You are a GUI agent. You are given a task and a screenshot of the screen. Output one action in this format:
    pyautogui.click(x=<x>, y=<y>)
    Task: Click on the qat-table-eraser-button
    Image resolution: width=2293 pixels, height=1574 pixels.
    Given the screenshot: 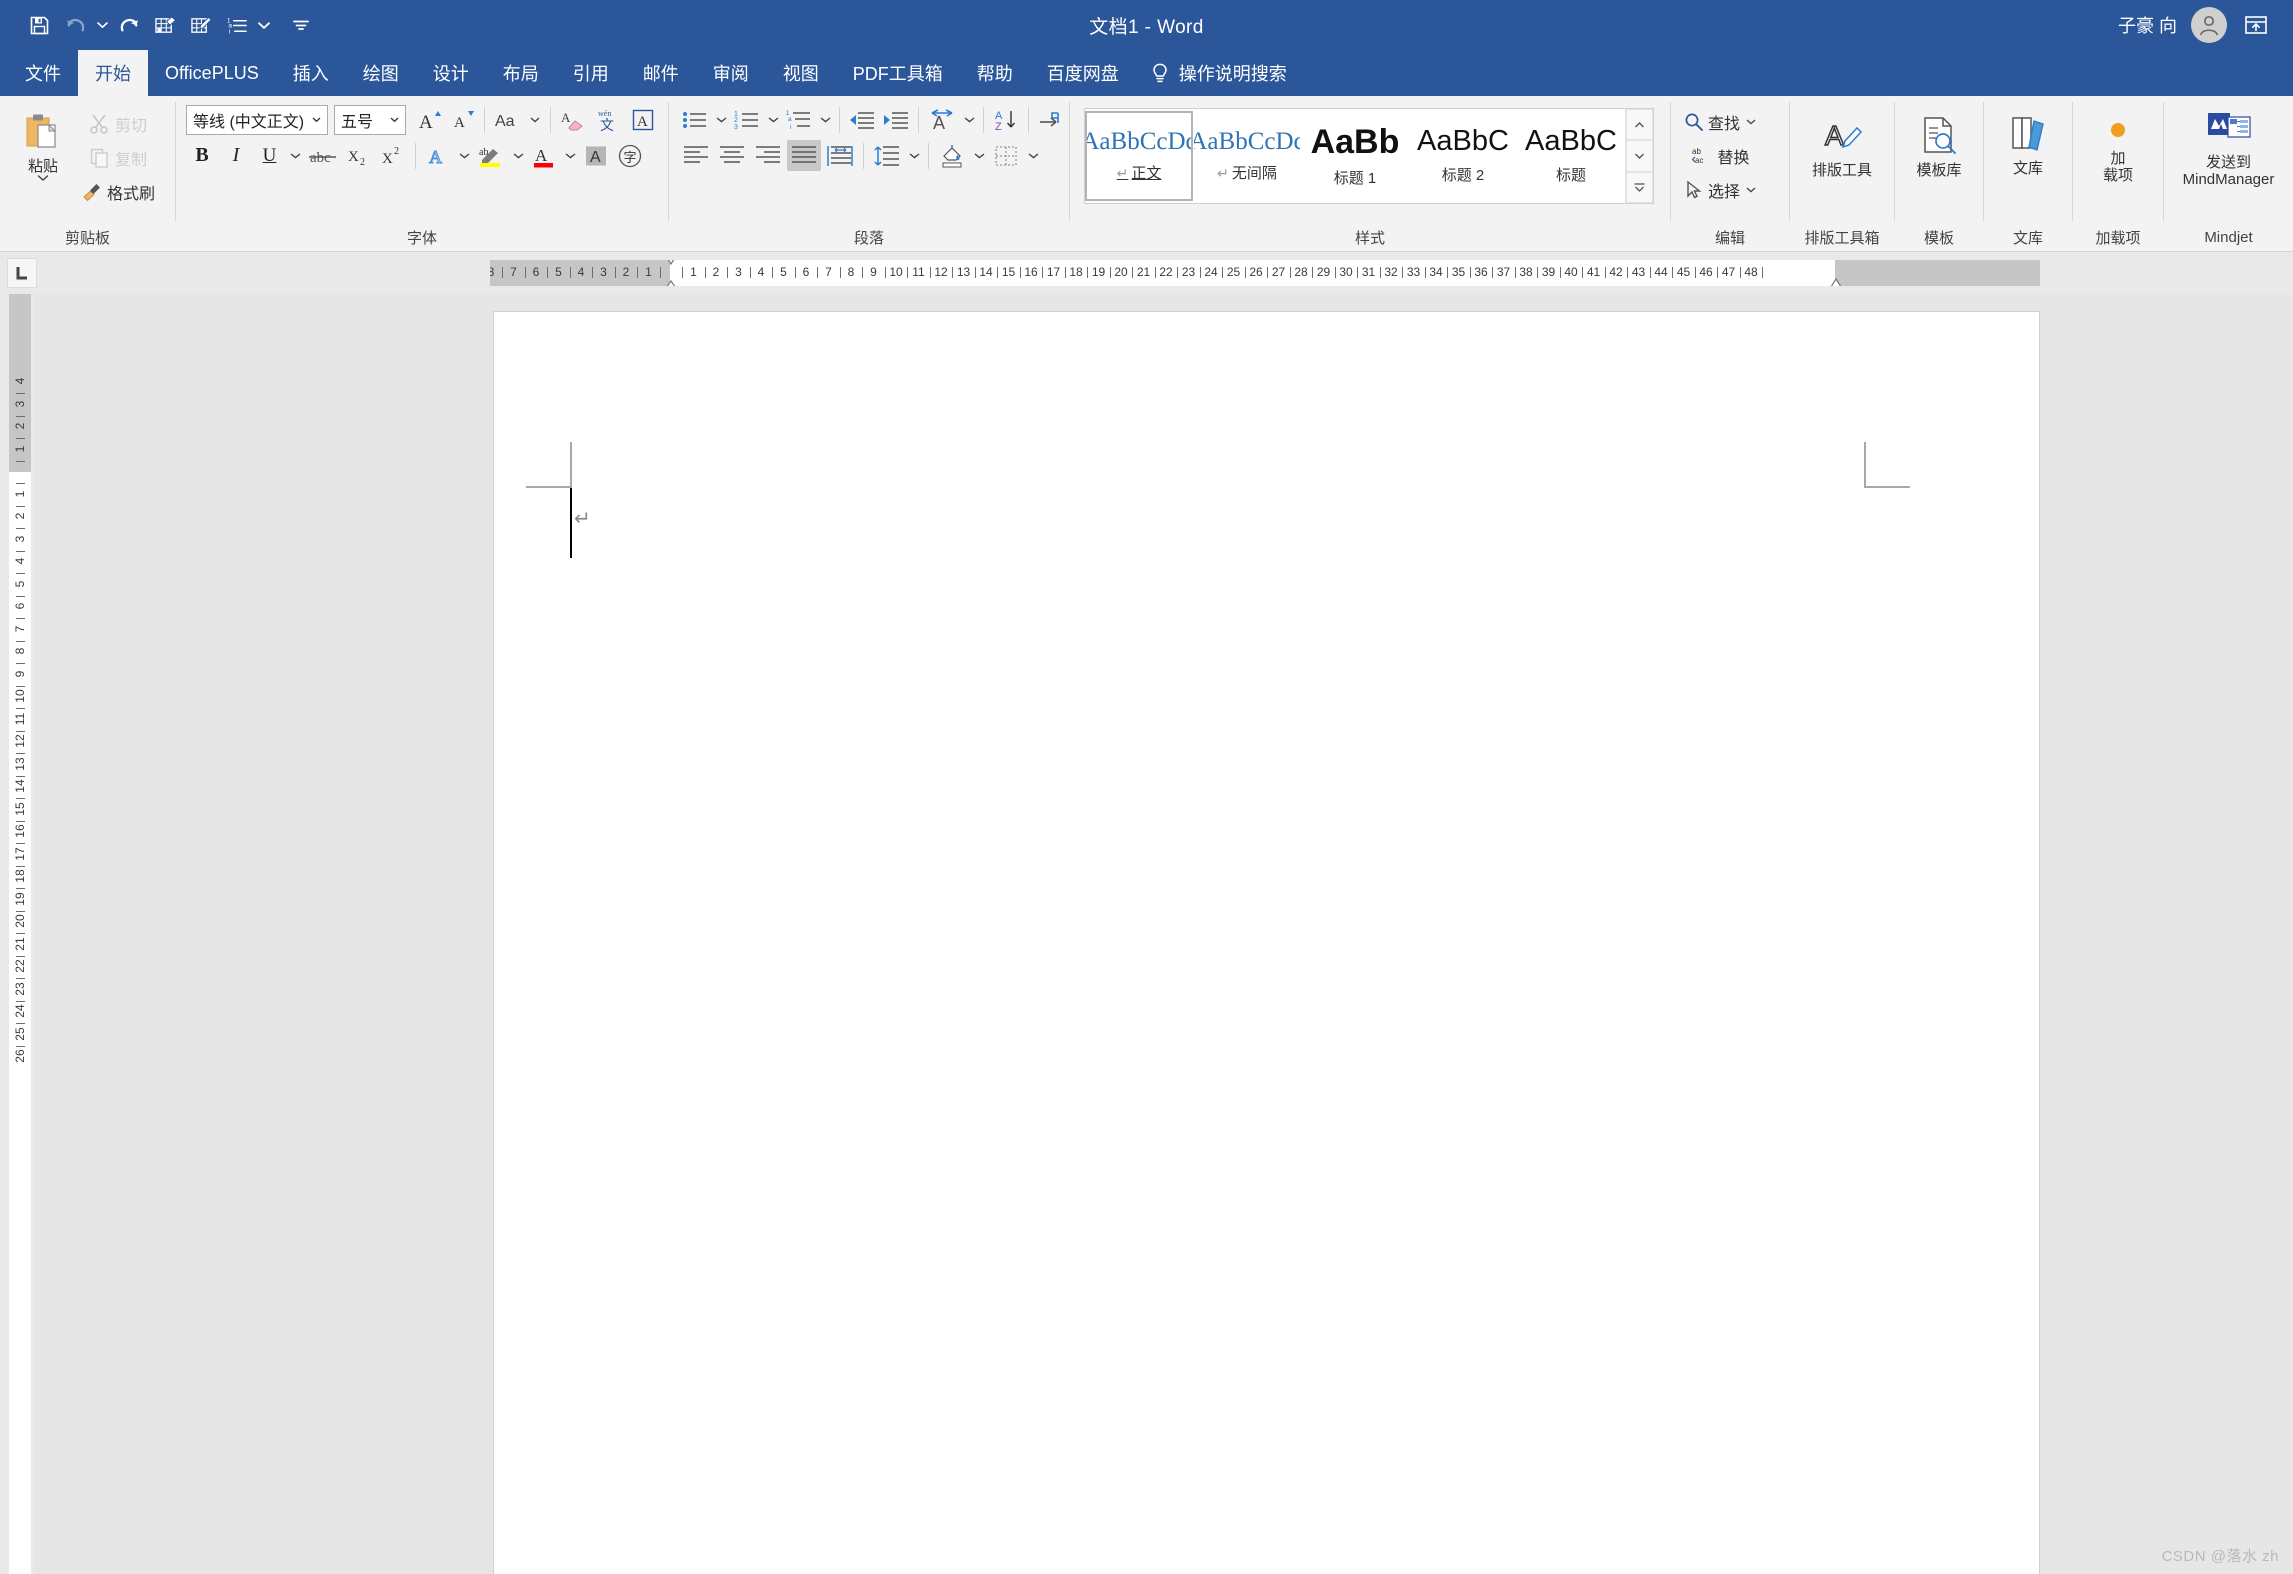 What is the action you would take?
    pyautogui.click(x=165, y=25)
    